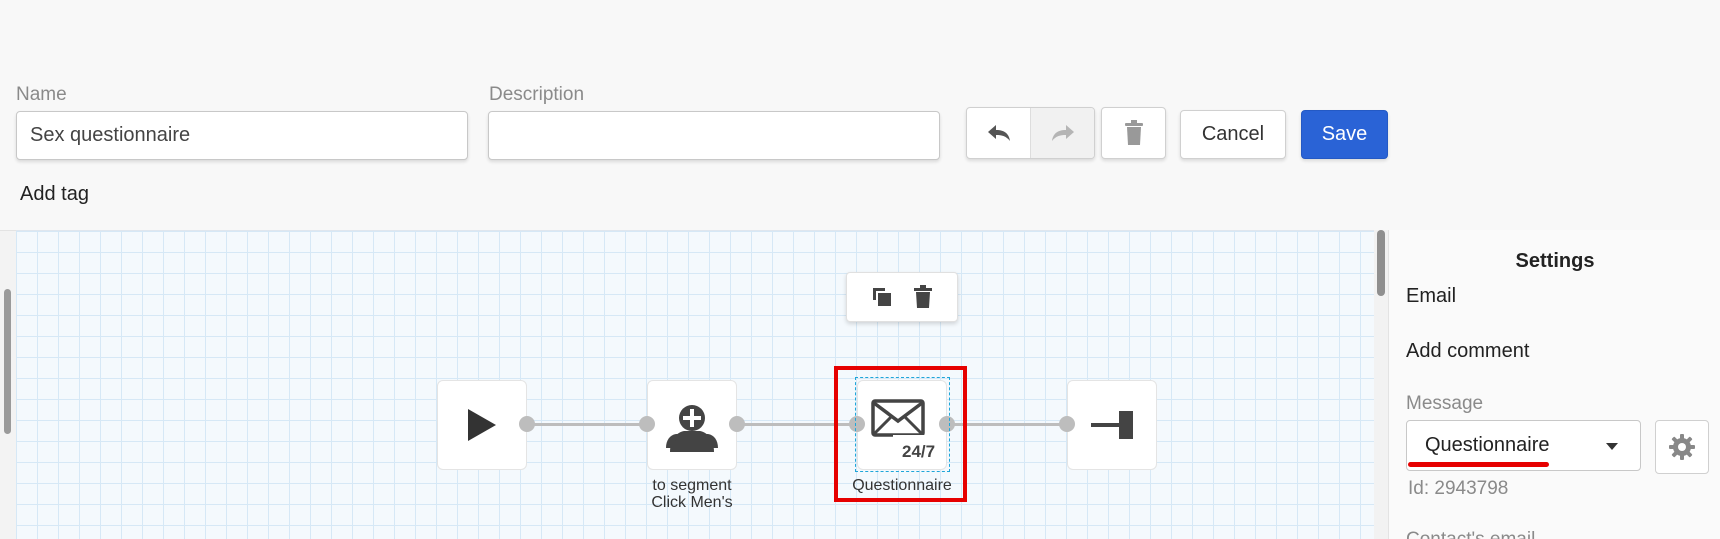 This screenshot has height=539, width=1720. What do you see at coordinates (7, 361) in the screenshot?
I see `left-scrollbar-thumb` at bounding box center [7, 361].